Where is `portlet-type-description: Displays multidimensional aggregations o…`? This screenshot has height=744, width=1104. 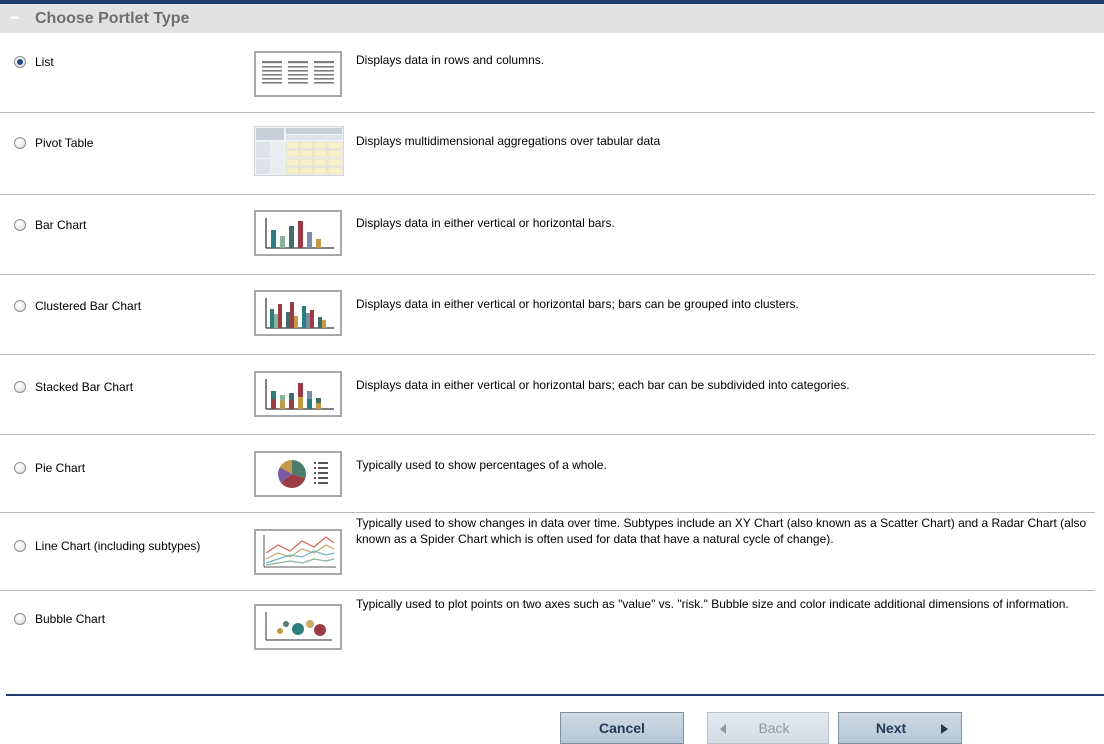
portlet-type-description: Displays multidimensional aggregations o… is located at coordinates (508, 141).